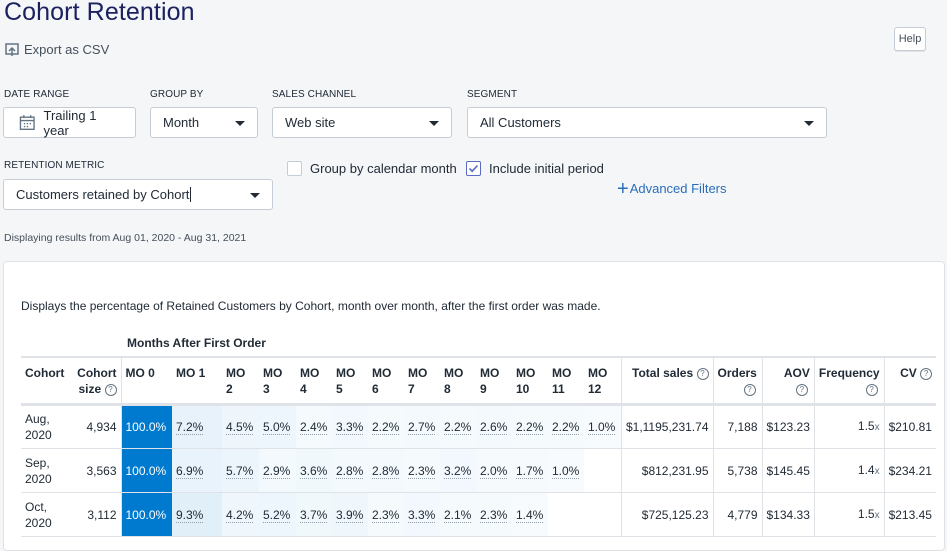  What do you see at coordinates (314, 470) in the screenshot?
I see `retention-cell: 3.6%` at bounding box center [314, 470].